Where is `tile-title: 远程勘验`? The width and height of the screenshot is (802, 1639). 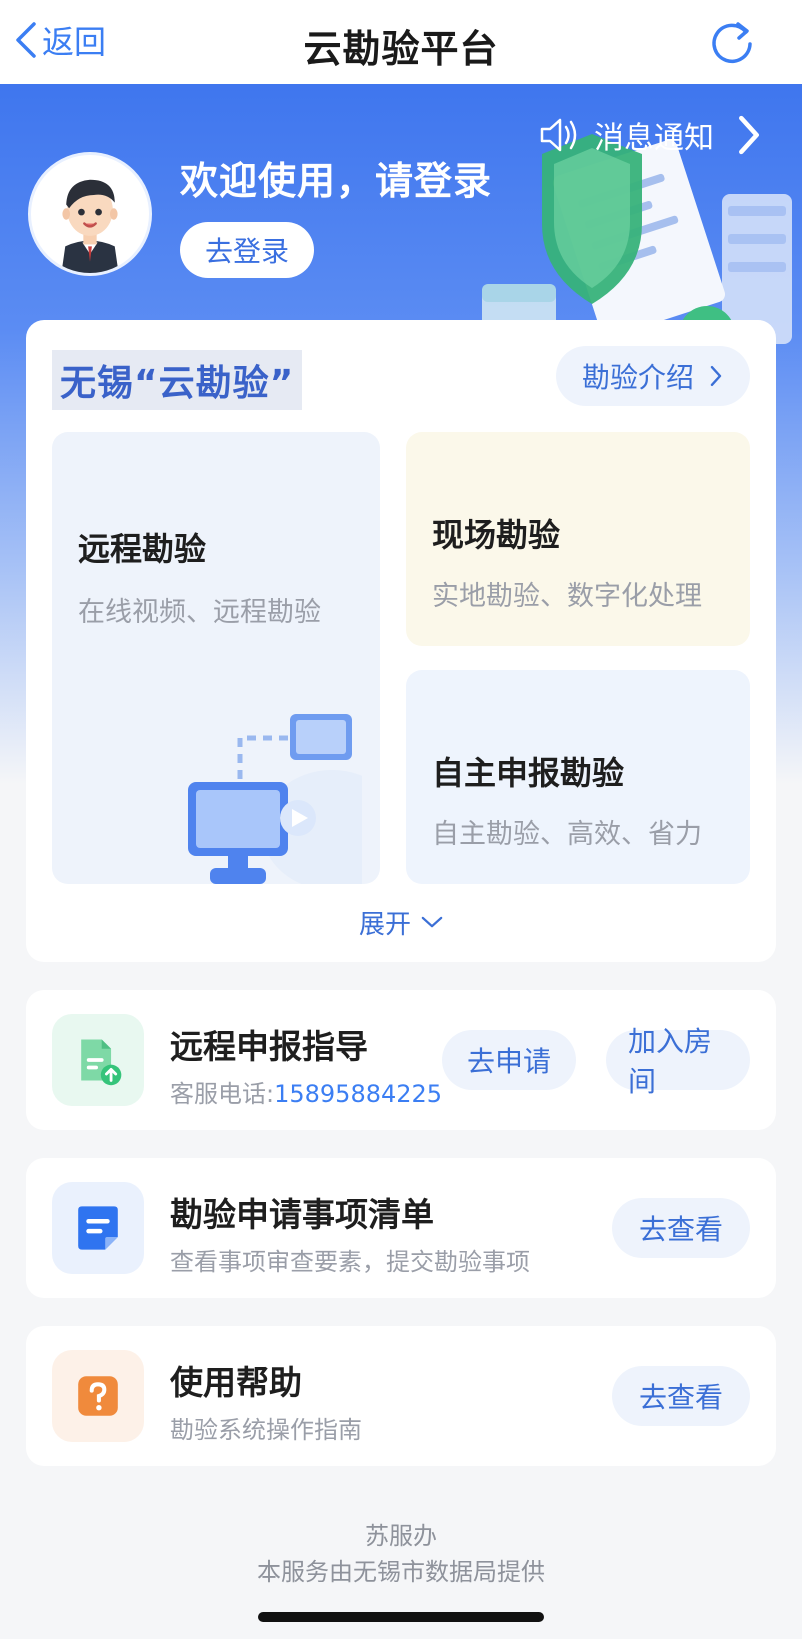
tile-title: 远程勘验 is located at coordinates (142, 549).